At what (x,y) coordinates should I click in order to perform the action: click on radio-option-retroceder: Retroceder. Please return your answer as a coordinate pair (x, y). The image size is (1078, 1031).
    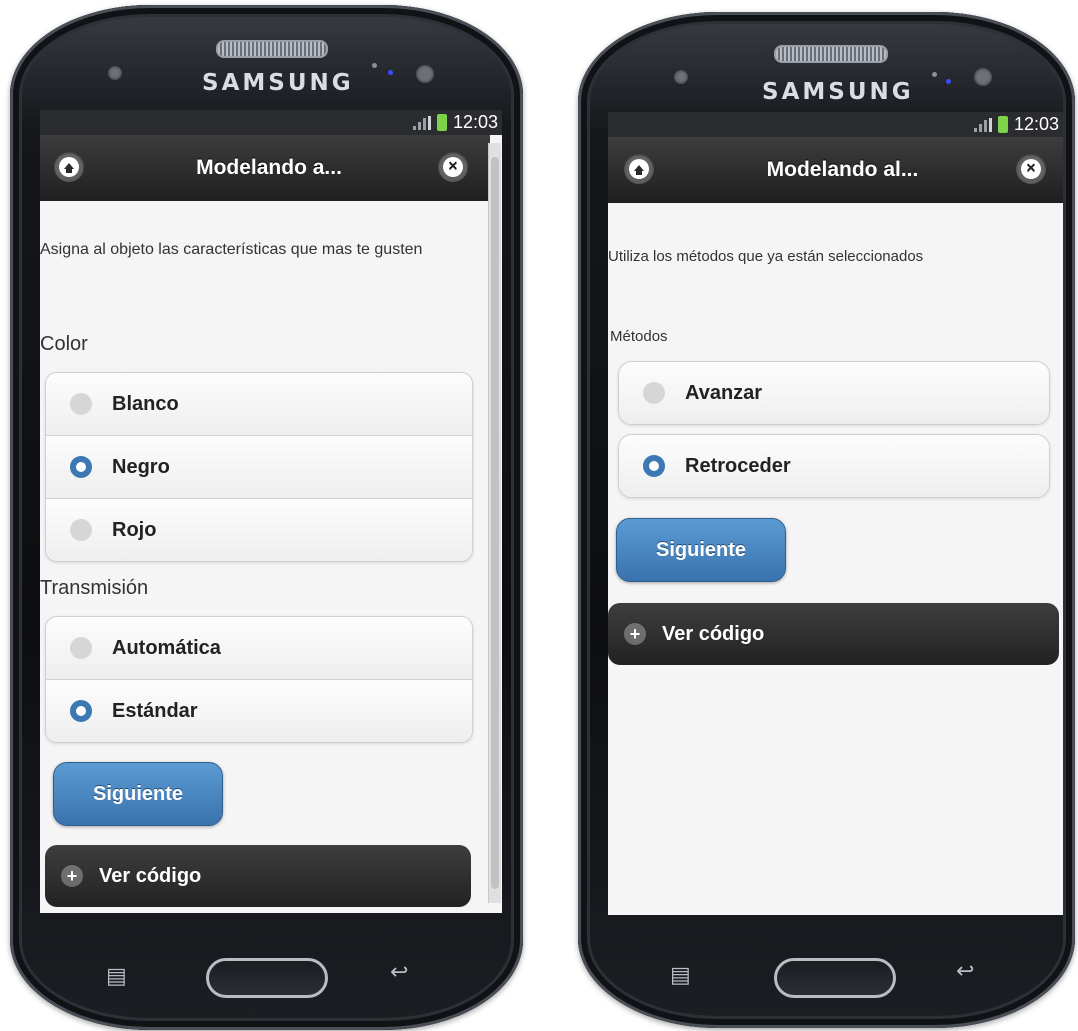
    Looking at the image, I should click on (834, 466).